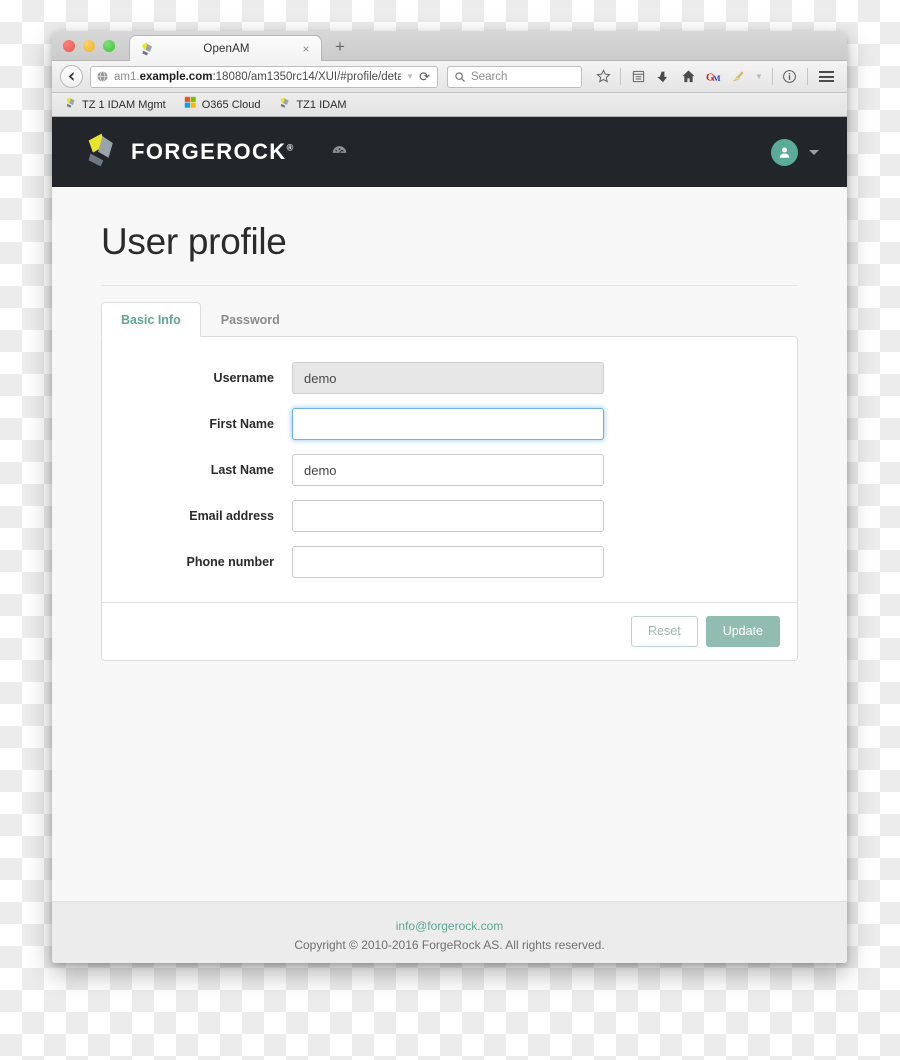 The image size is (900, 1060). Describe the element at coordinates (124, 104) in the screenshot. I see `bookmark-label: TZ 1 IDAM Mgmt` at that location.